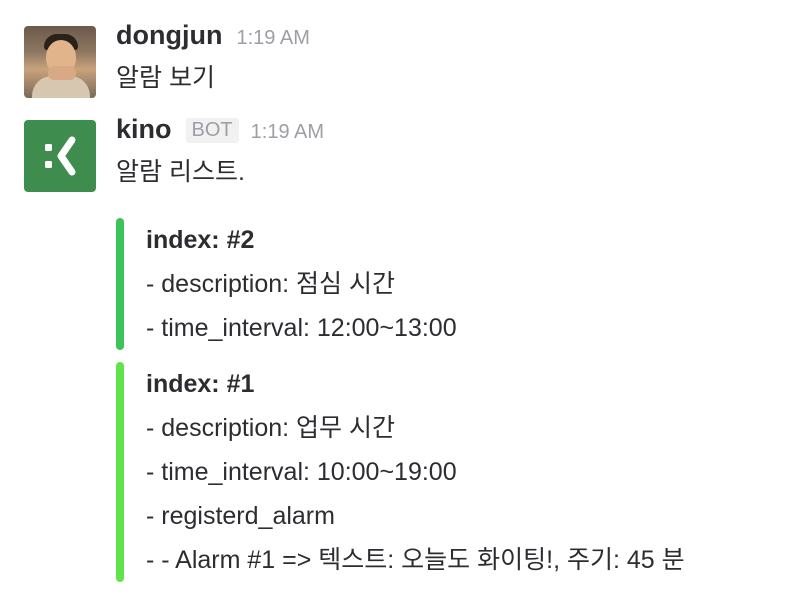 The image size is (812, 600). Describe the element at coordinates (212, 130) in the screenshot. I see `bot-badge: BOT` at that location.